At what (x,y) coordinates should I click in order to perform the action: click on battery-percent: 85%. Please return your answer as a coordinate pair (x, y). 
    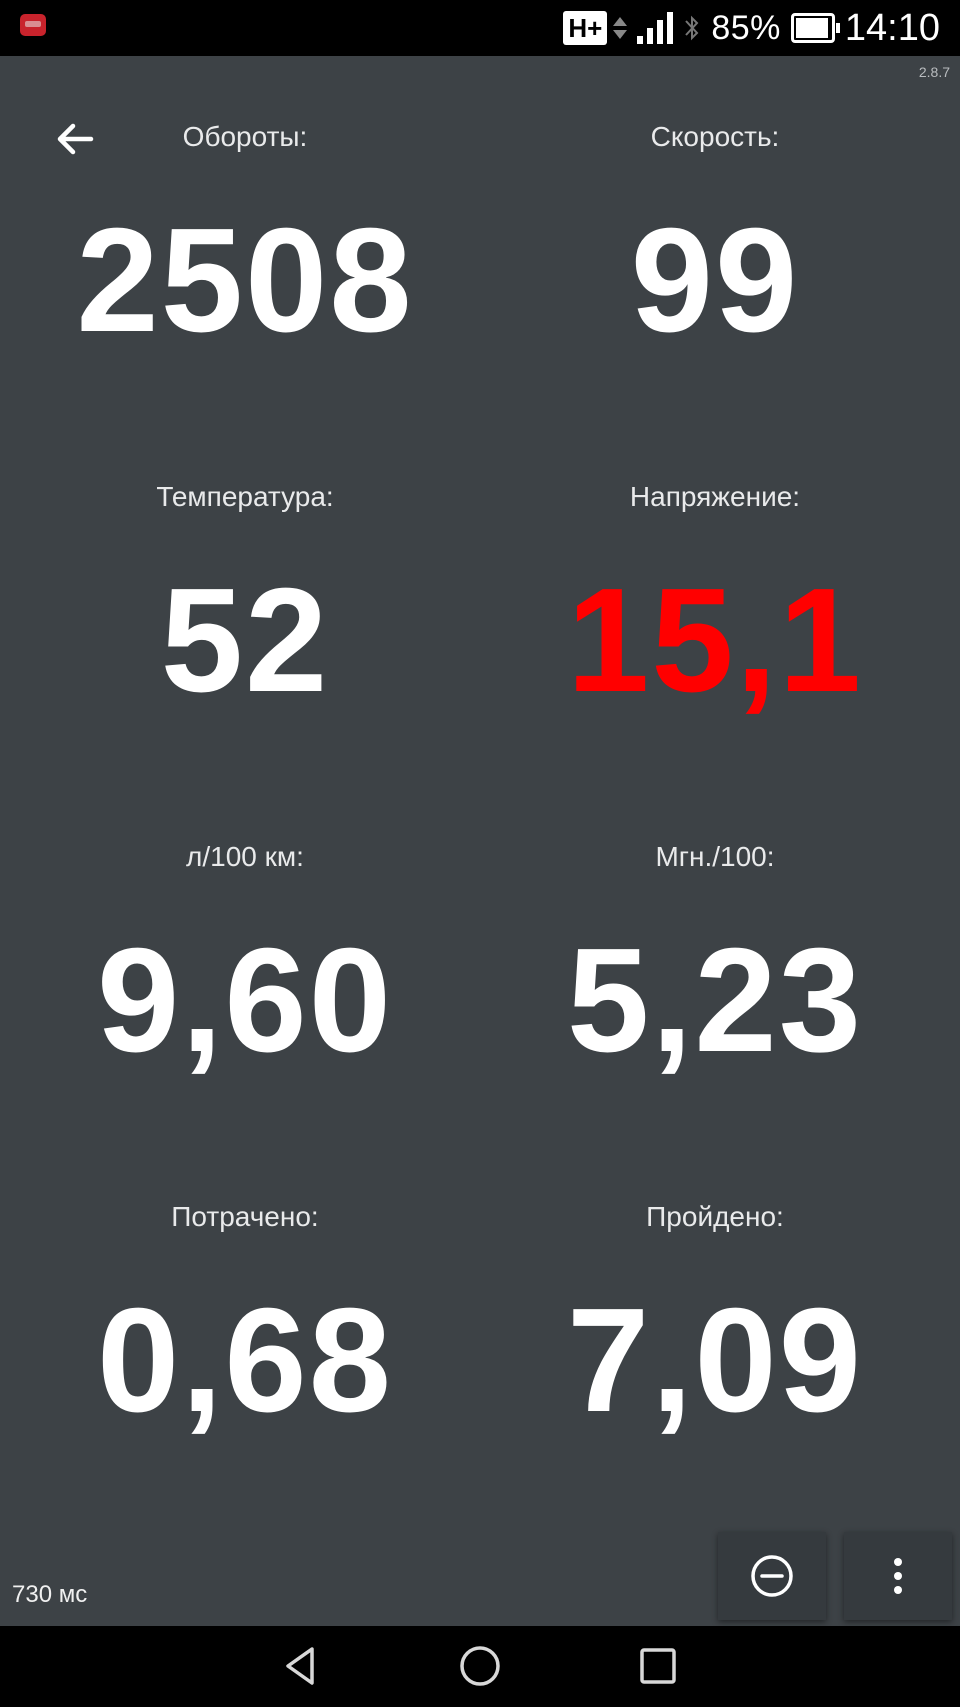
    Looking at the image, I should click on (746, 27).